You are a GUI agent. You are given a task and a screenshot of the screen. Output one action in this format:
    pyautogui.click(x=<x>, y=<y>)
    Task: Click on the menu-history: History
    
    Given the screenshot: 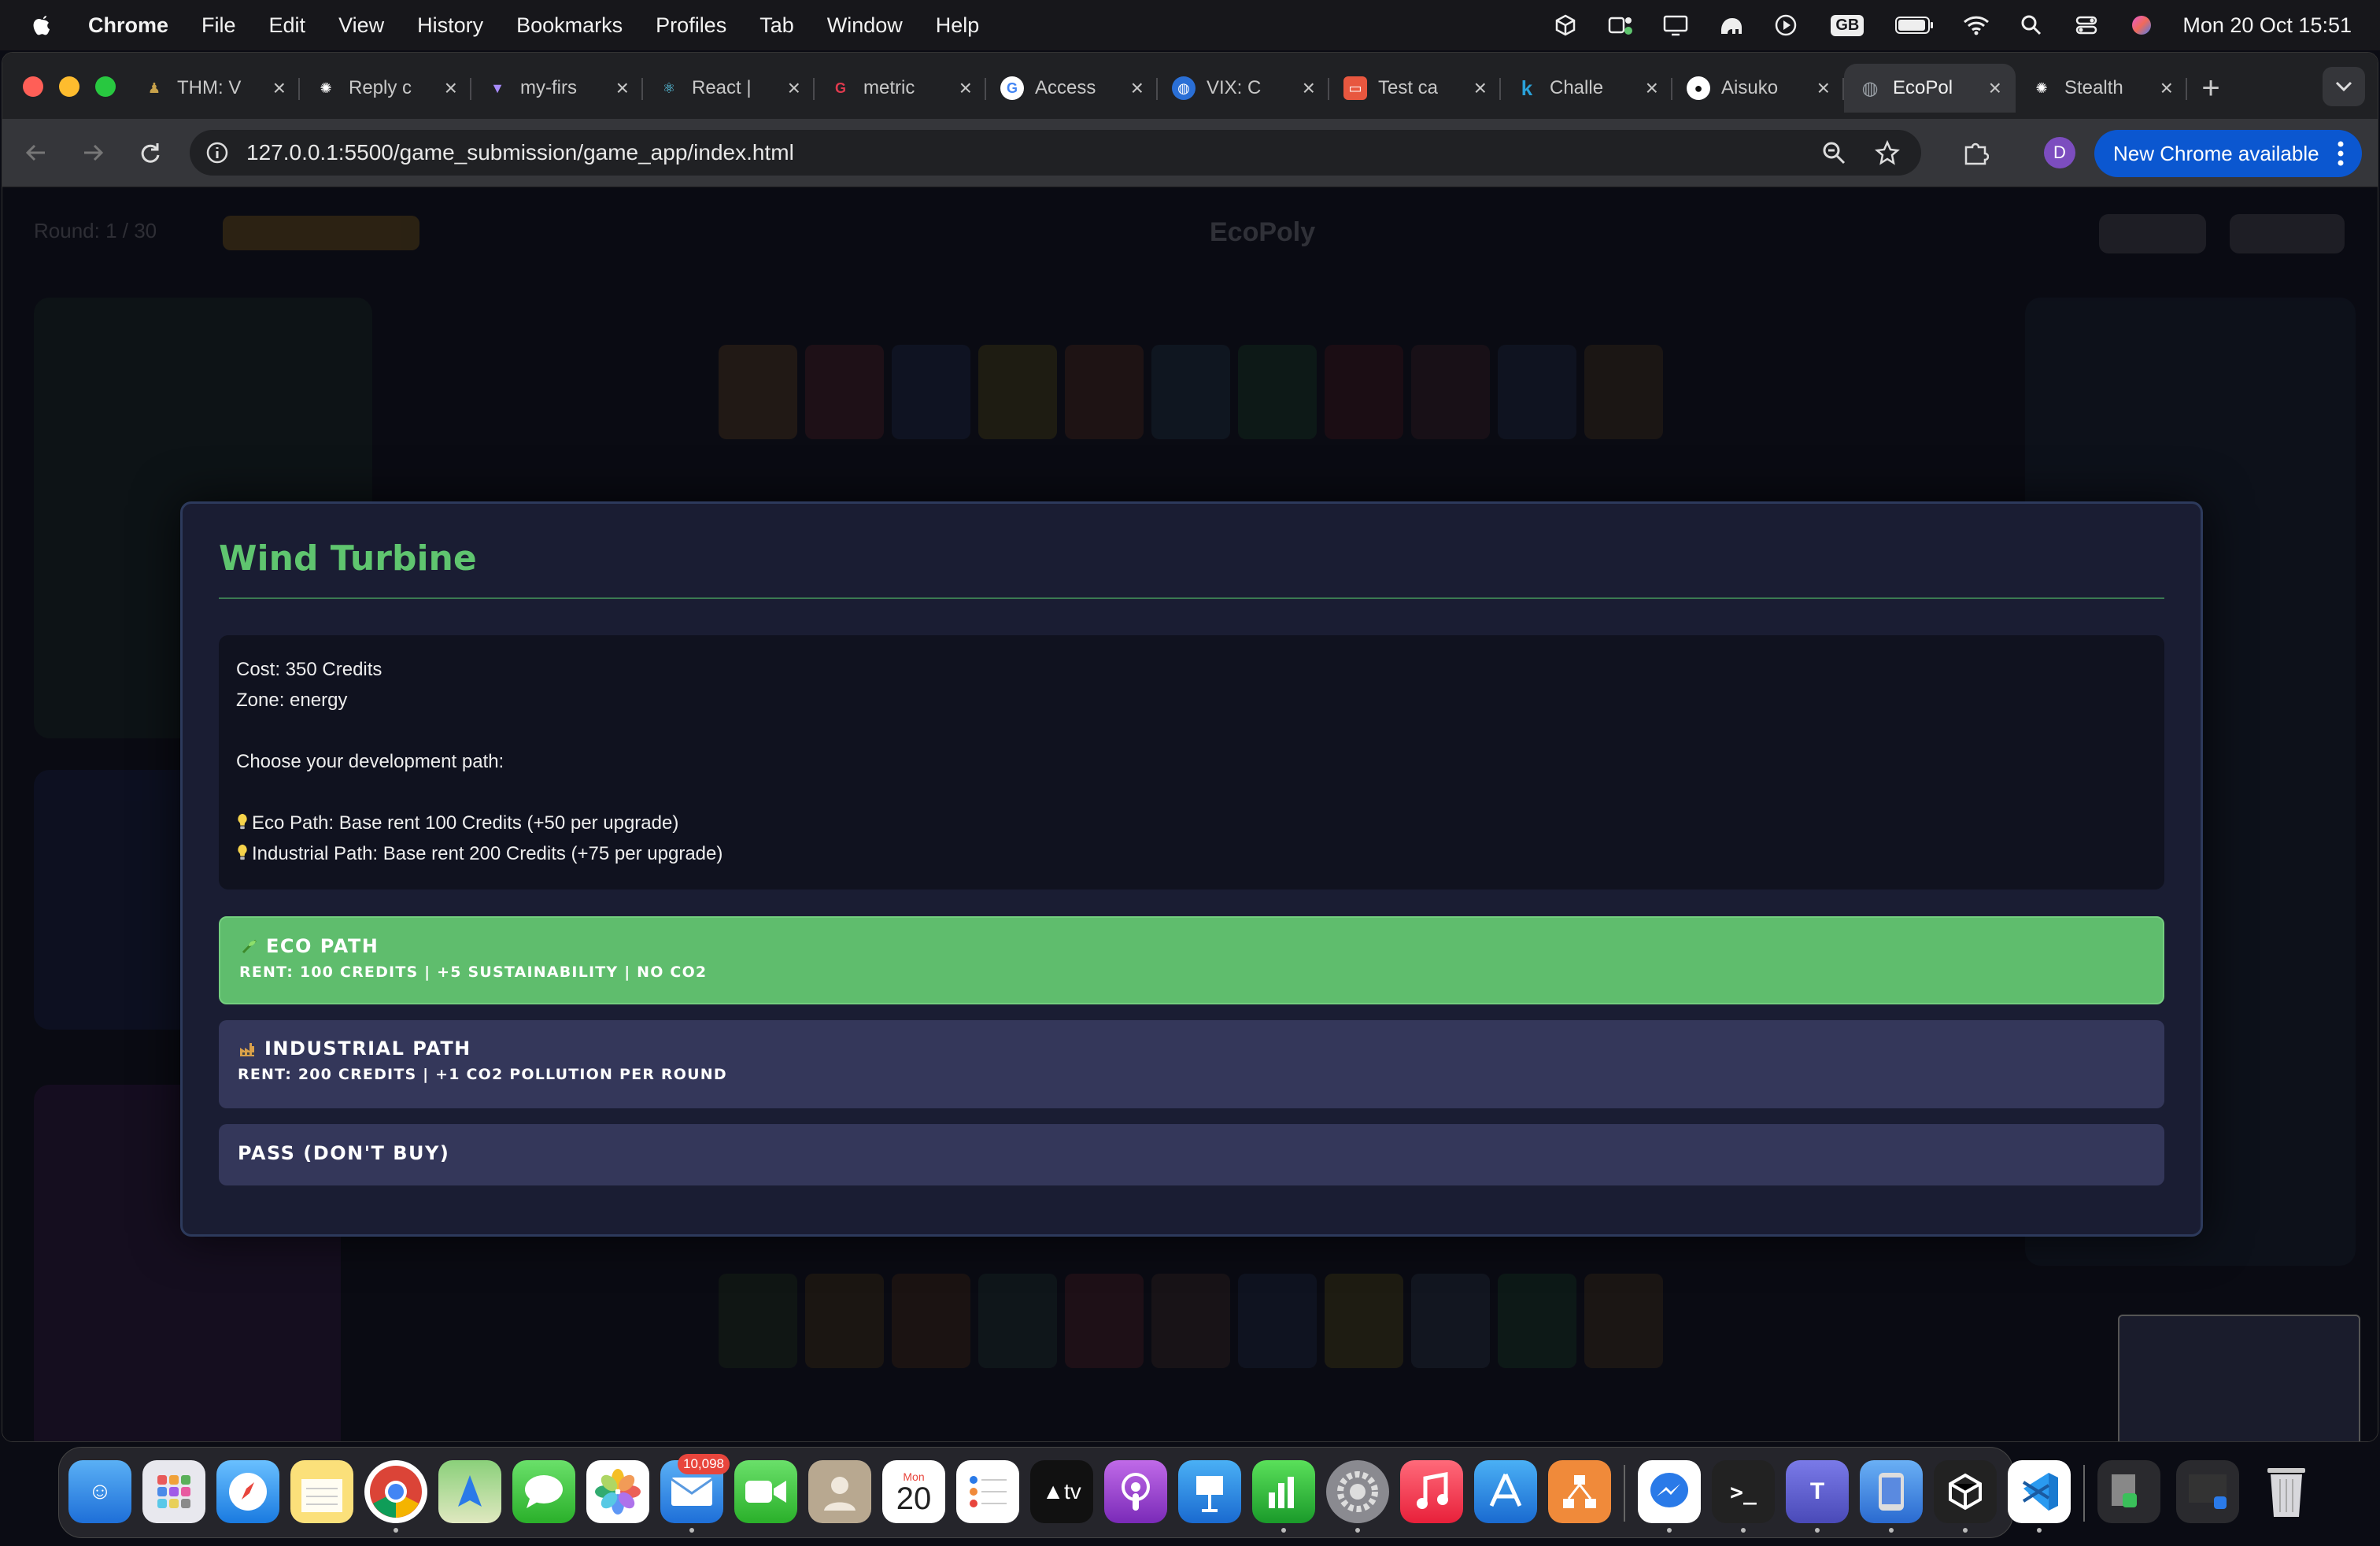 What is the action you would take?
    pyautogui.click(x=450, y=26)
    